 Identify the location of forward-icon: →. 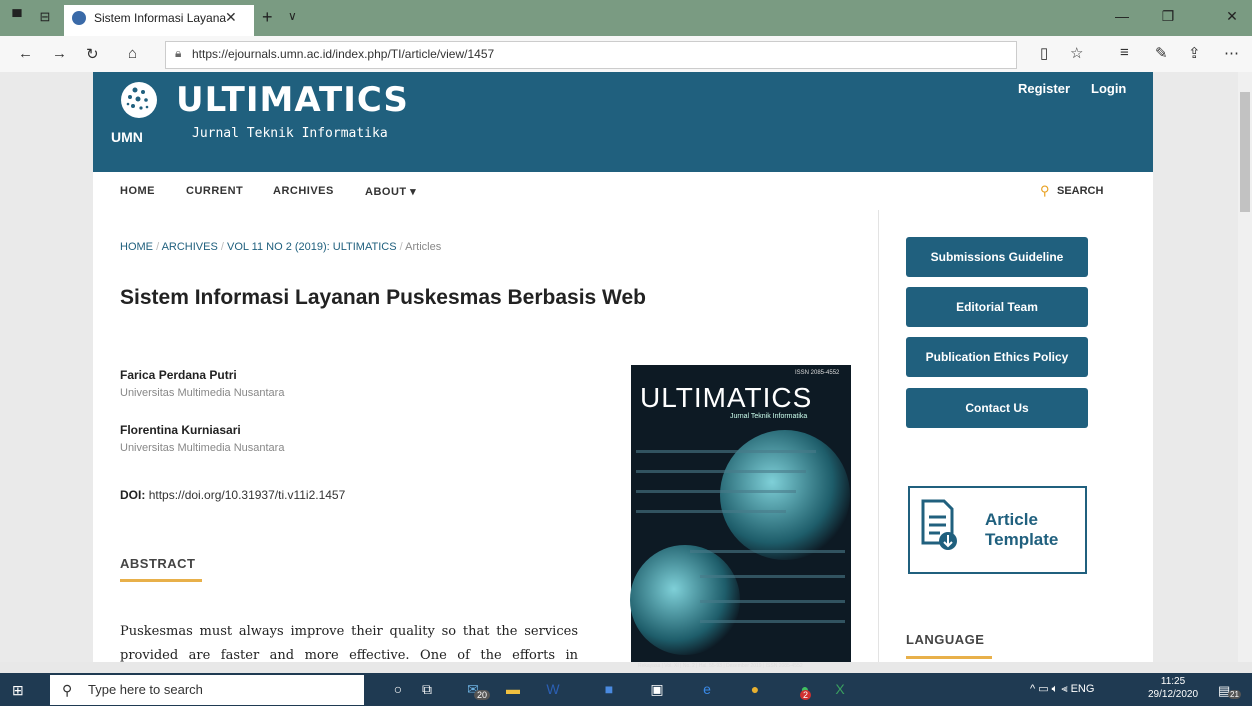
(59, 53).